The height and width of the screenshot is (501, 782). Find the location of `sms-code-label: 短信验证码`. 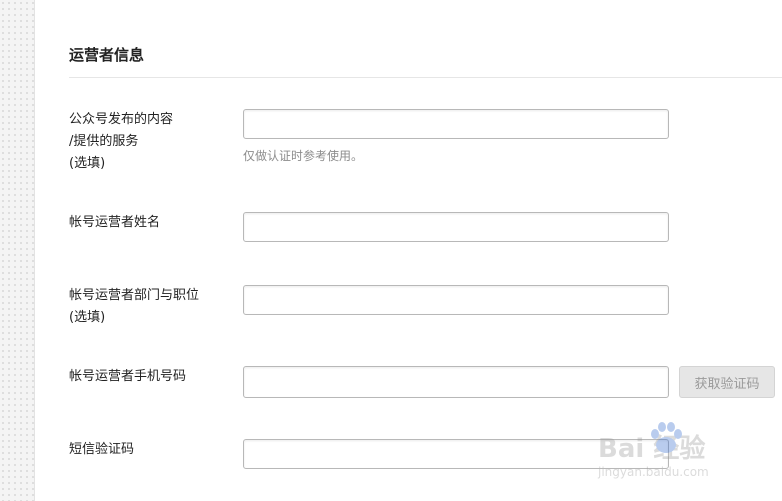

sms-code-label: 短信验证码 is located at coordinates (101, 450).